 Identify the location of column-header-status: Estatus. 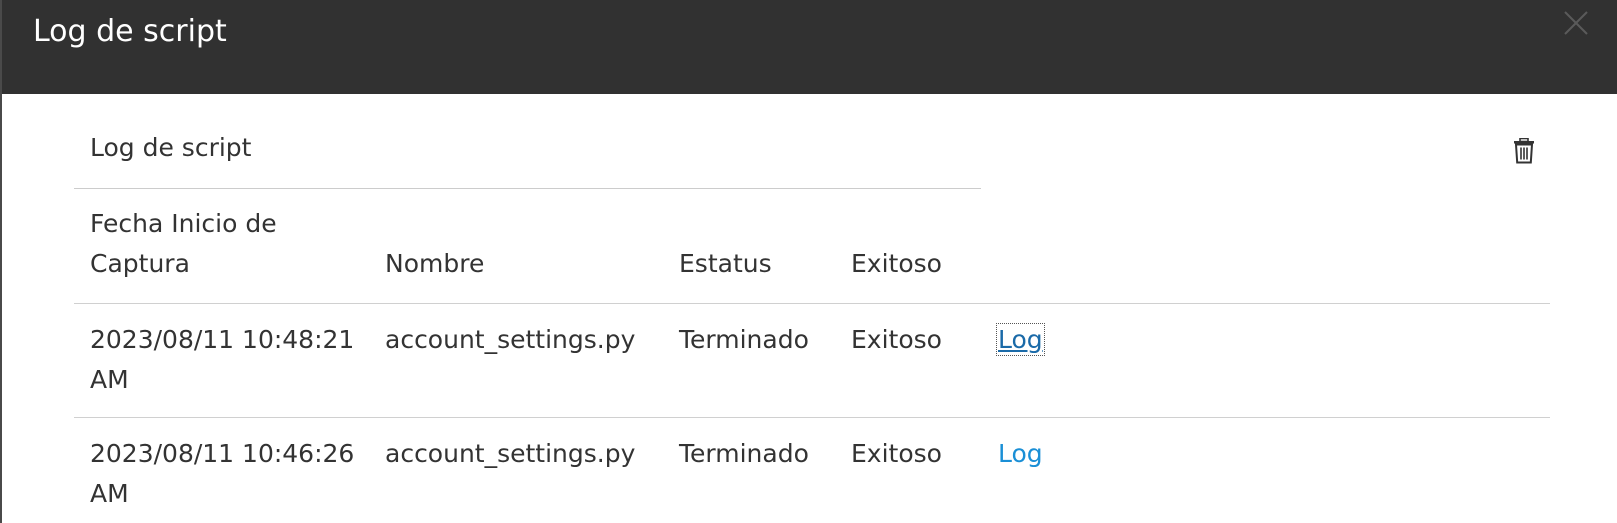
(725, 263).